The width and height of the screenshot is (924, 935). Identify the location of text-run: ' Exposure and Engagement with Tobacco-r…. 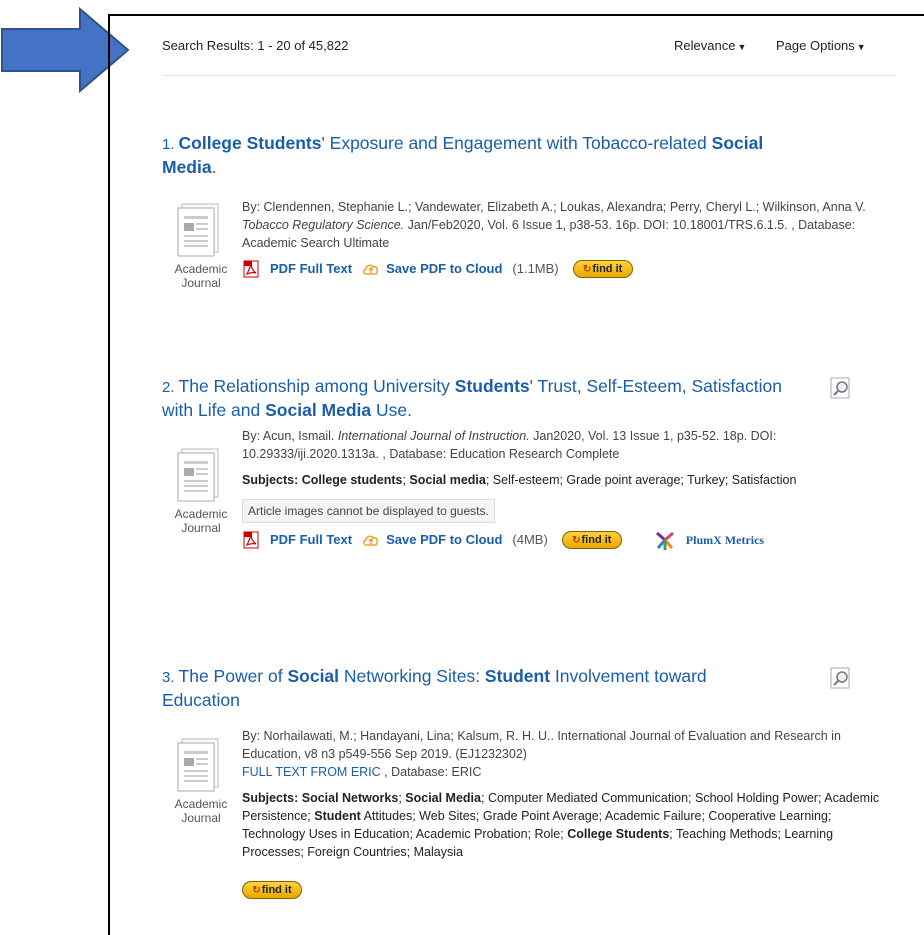
(516, 143).